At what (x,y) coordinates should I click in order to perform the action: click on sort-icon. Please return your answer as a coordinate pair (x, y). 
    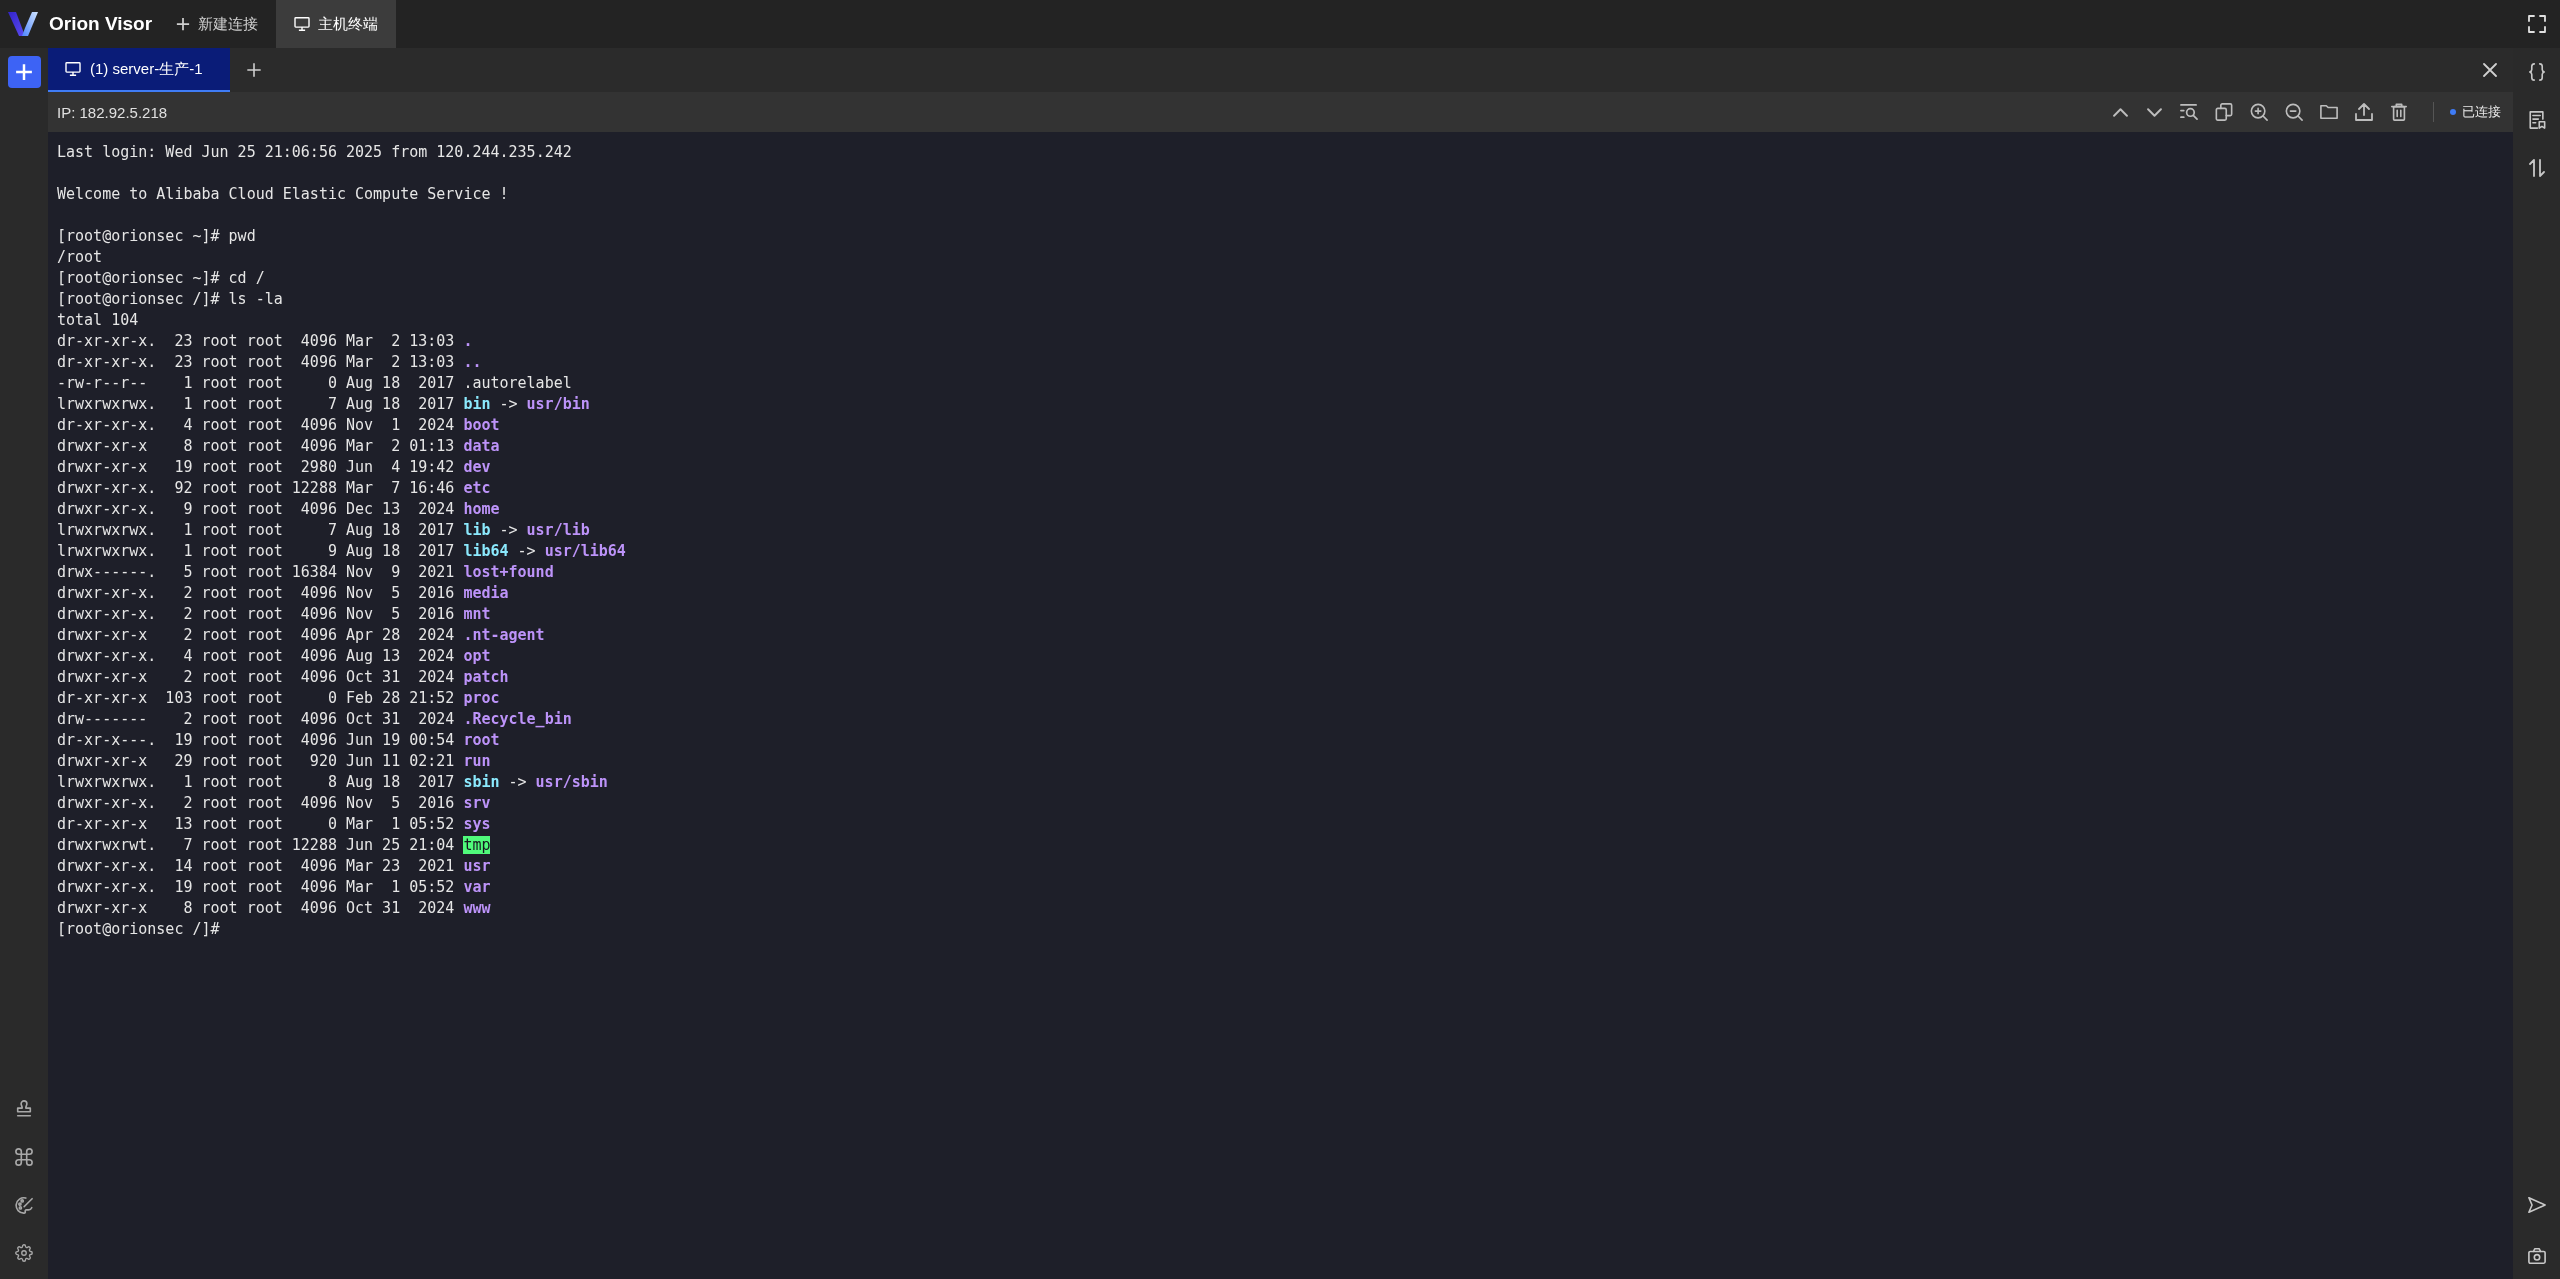
    Looking at the image, I should click on (2536, 168).